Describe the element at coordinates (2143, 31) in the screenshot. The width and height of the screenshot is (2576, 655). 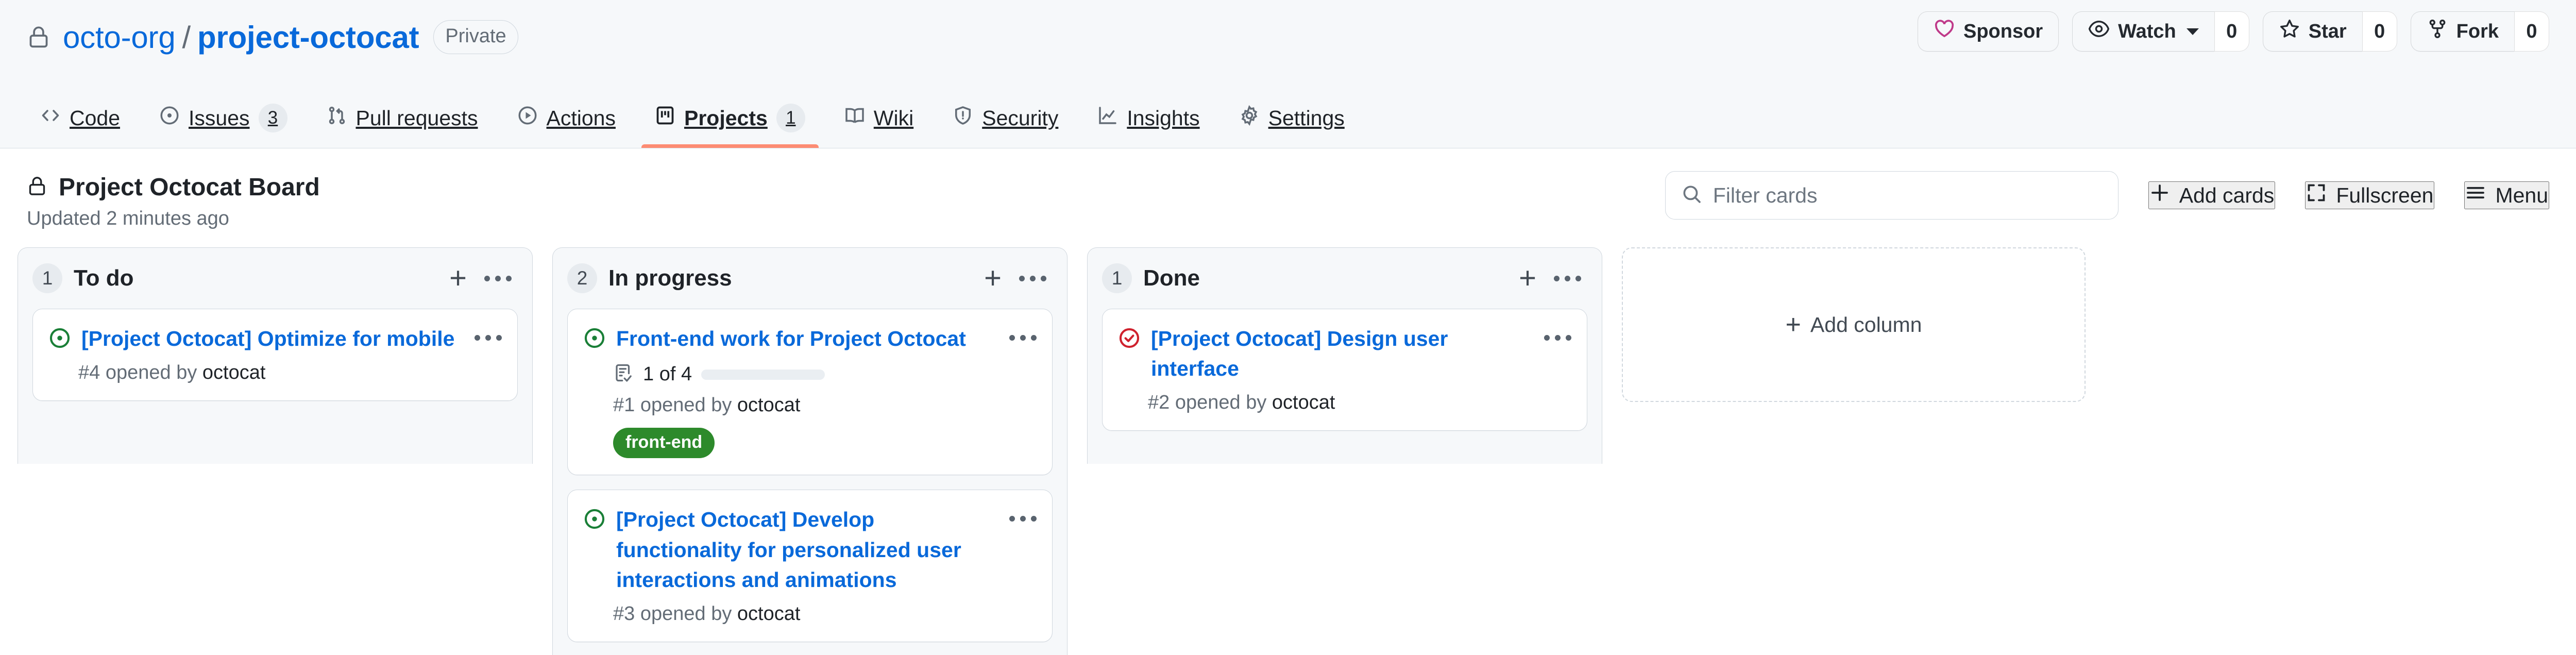
I see `watch-button: Watch` at that location.